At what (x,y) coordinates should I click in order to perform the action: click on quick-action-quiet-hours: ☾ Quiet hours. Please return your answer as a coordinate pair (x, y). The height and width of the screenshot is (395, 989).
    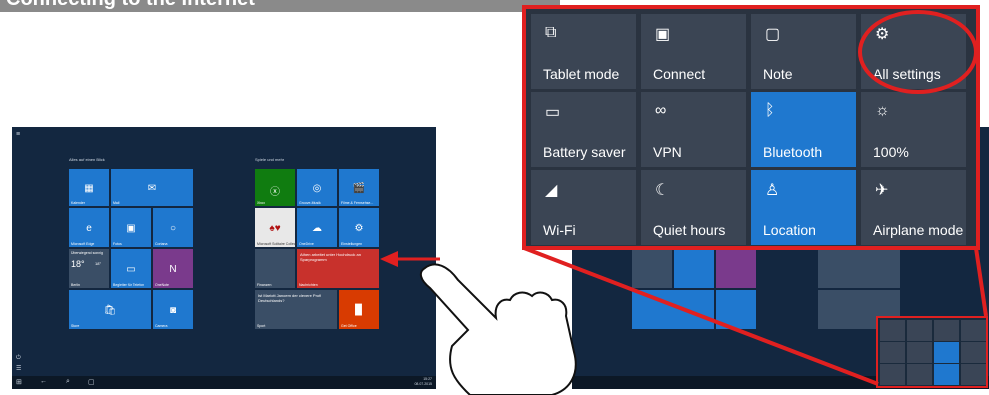
    Looking at the image, I should click on (693, 207).